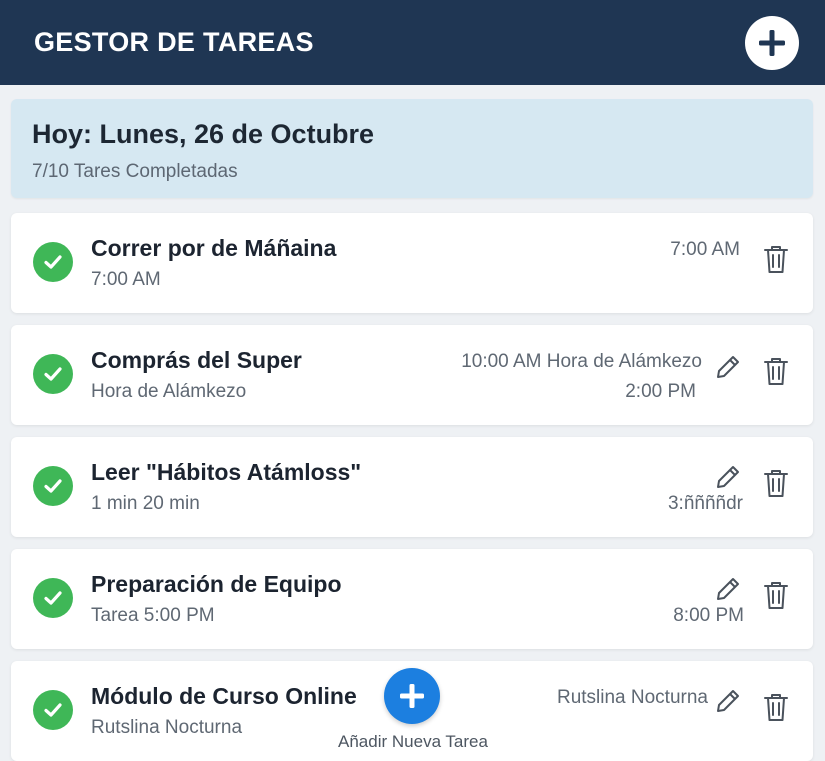  What do you see at coordinates (226, 472) in the screenshot?
I see `task-title: Leer "Hábitos Atámloss"` at bounding box center [226, 472].